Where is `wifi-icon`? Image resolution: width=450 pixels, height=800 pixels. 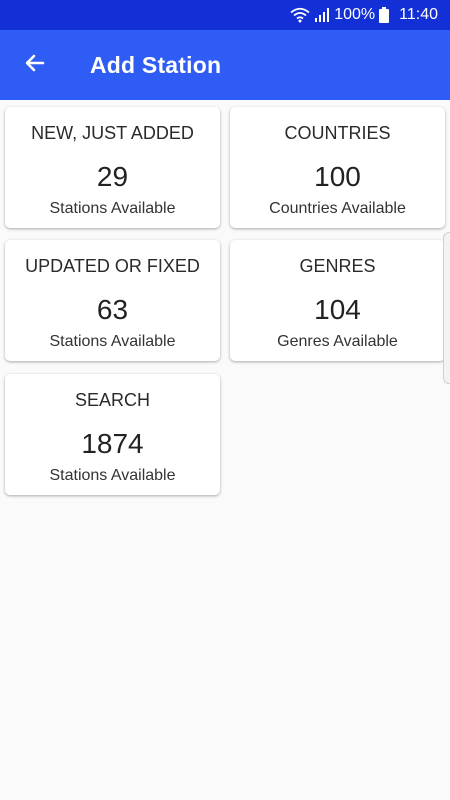 wifi-icon is located at coordinates (300, 15).